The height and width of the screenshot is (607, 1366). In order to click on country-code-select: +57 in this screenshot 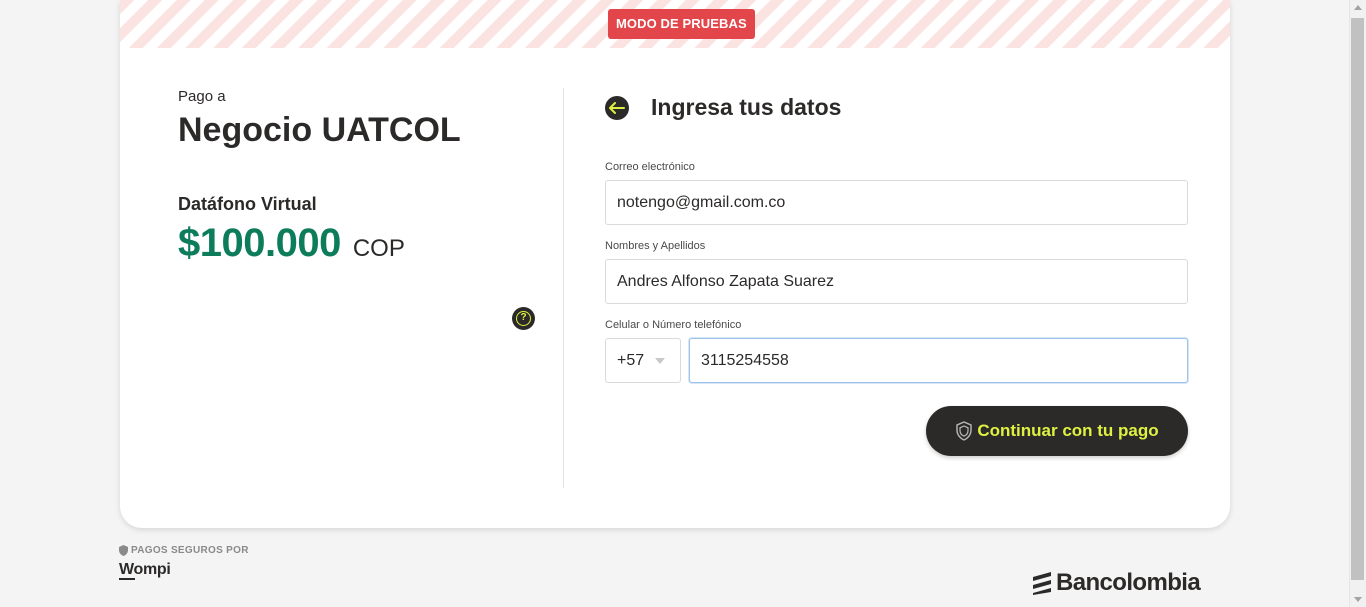, I will do `click(643, 360)`.